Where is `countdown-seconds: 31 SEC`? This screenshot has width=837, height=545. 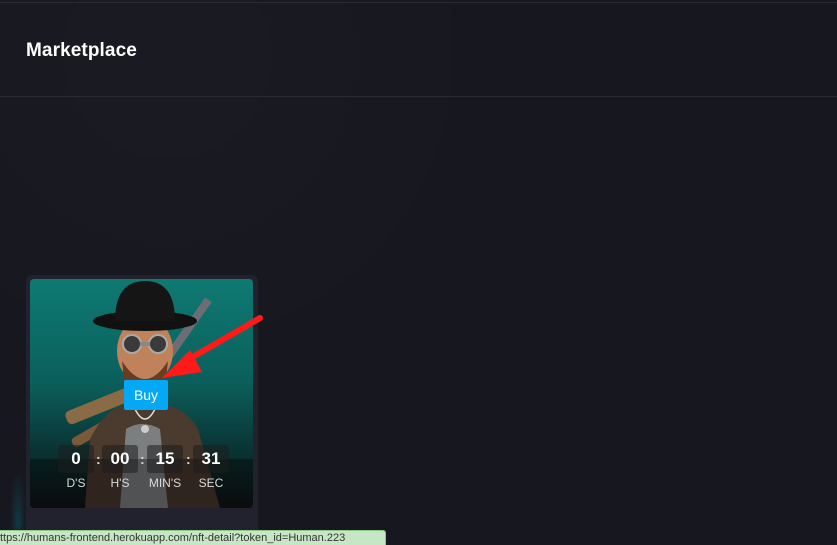
countdown-seconds: 31 SEC is located at coordinates (211, 467).